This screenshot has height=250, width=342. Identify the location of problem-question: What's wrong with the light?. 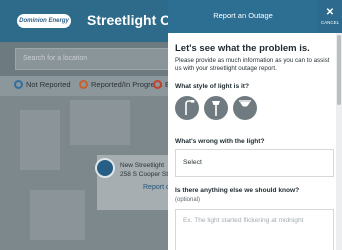
(220, 141).